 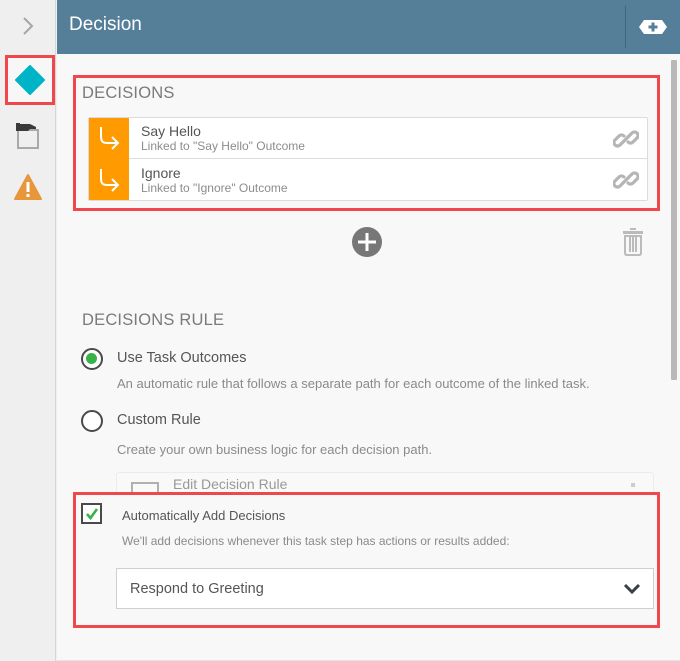 What do you see at coordinates (625, 27) in the screenshot?
I see `header-divider` at bounding box center [625, 27].